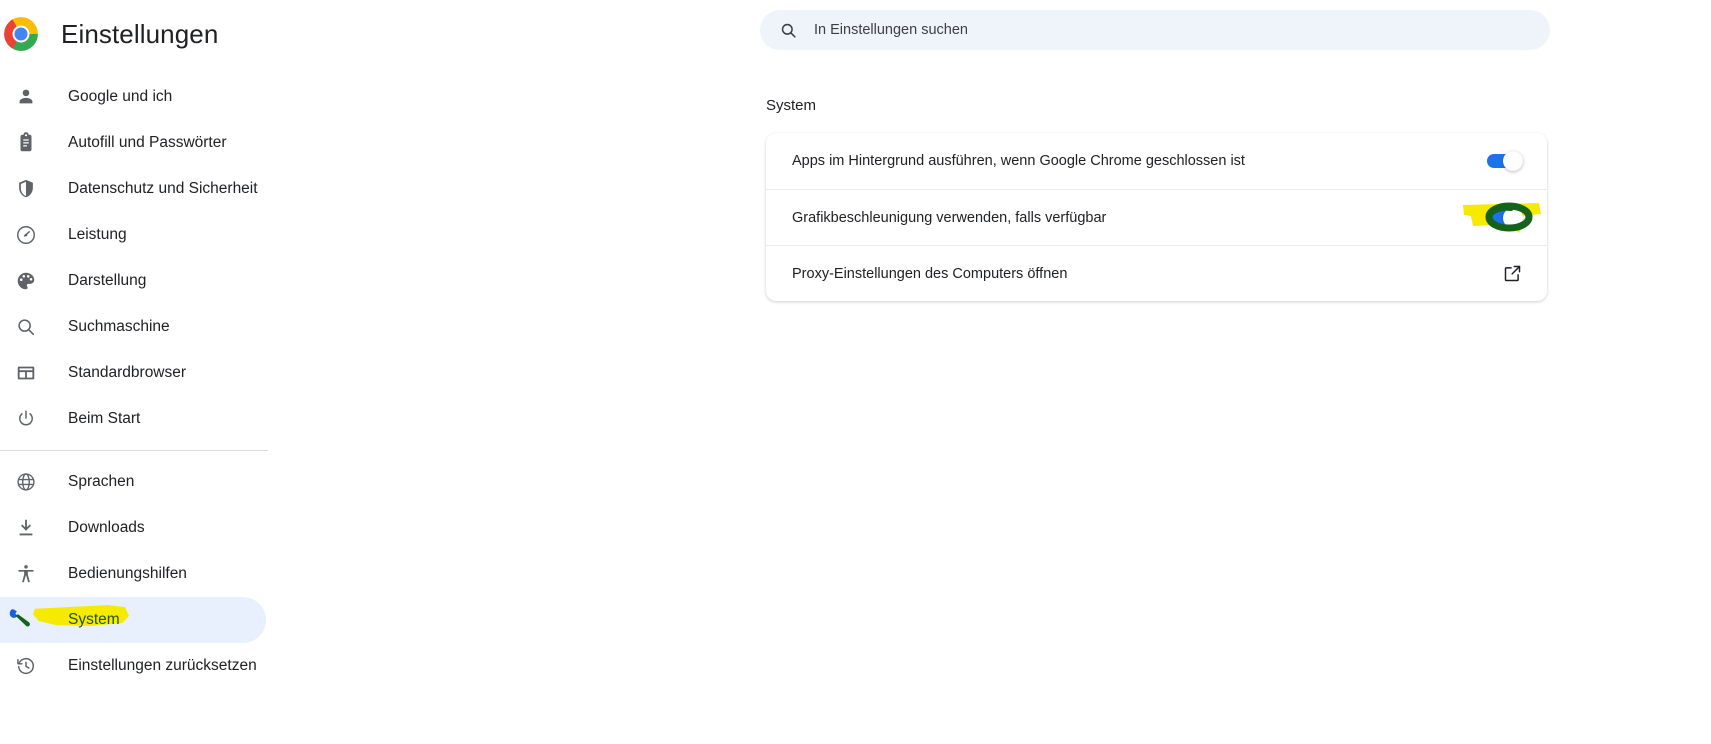 The width and height of the screenshot is (1711, 744). Describe the element at coordinates (26, 373) in the screenshot. I see `browser-window-icon` at that location.